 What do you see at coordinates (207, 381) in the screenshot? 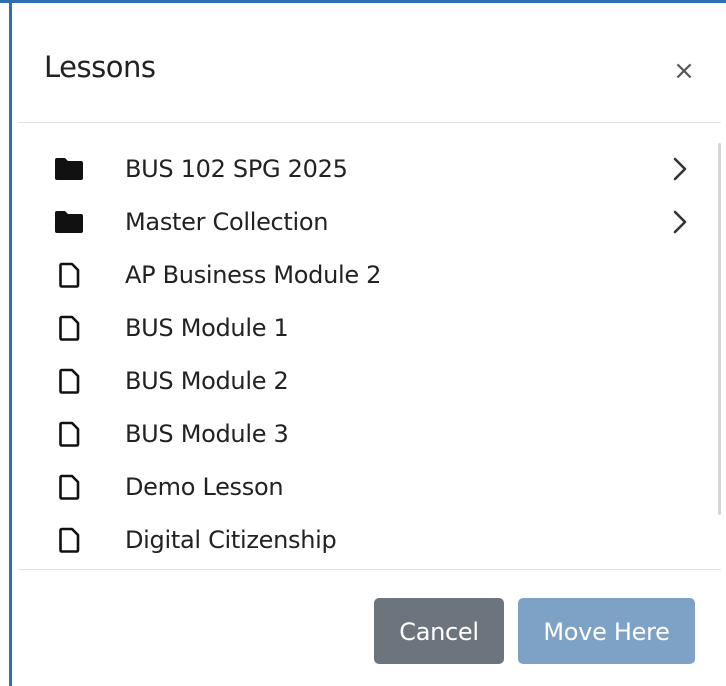
I see `list-item-label: BUS Module 2` at bounding box center [207, 381].